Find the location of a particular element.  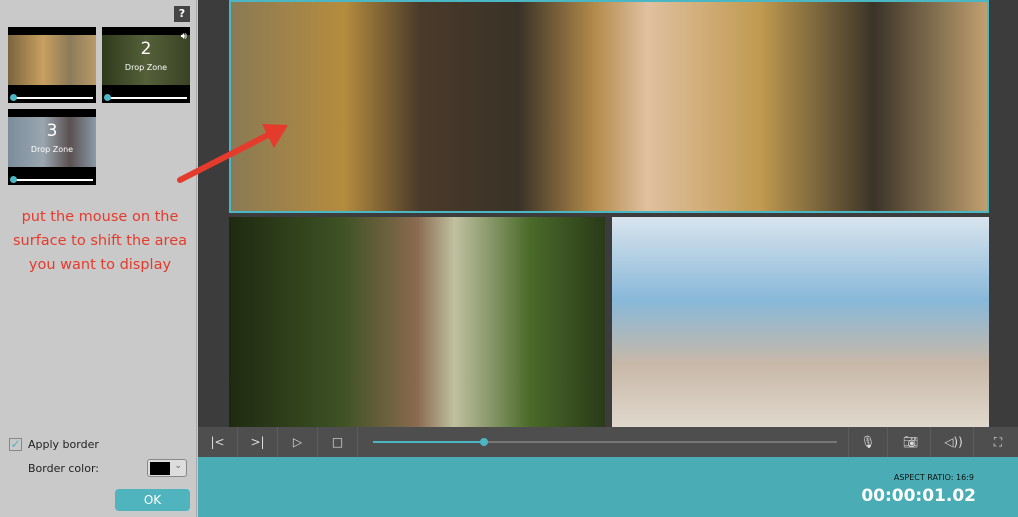

playback-controls: |< >| ▷ □ 🎙︎ 📷︎ ◁)) ⛶ is located at coordinates (608, 442).